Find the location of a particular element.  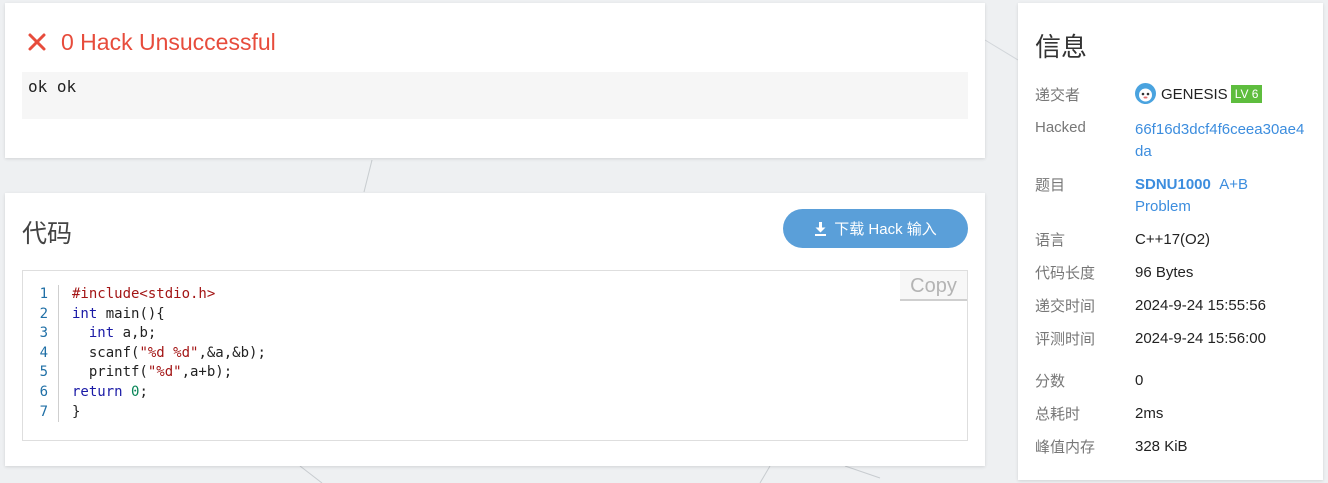

line-content: #include<stdio.h> is located at coordinates (144, 294).